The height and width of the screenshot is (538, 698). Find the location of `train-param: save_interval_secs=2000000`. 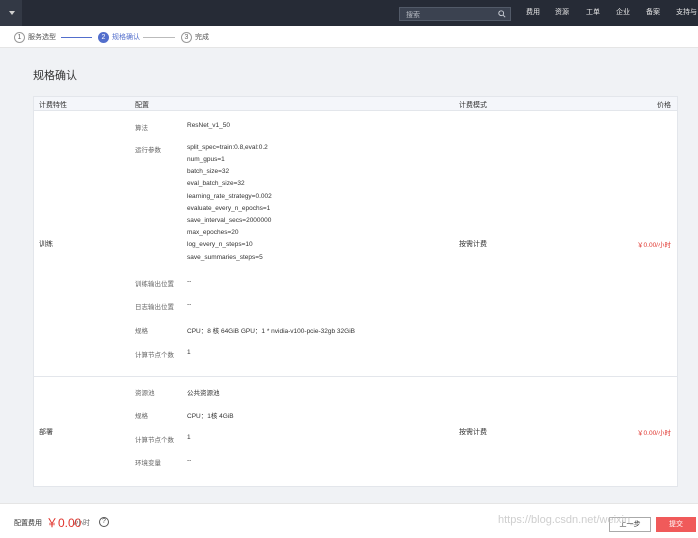

train-param: save_interval_secs=2000000 is located at coordinates (229, 220).